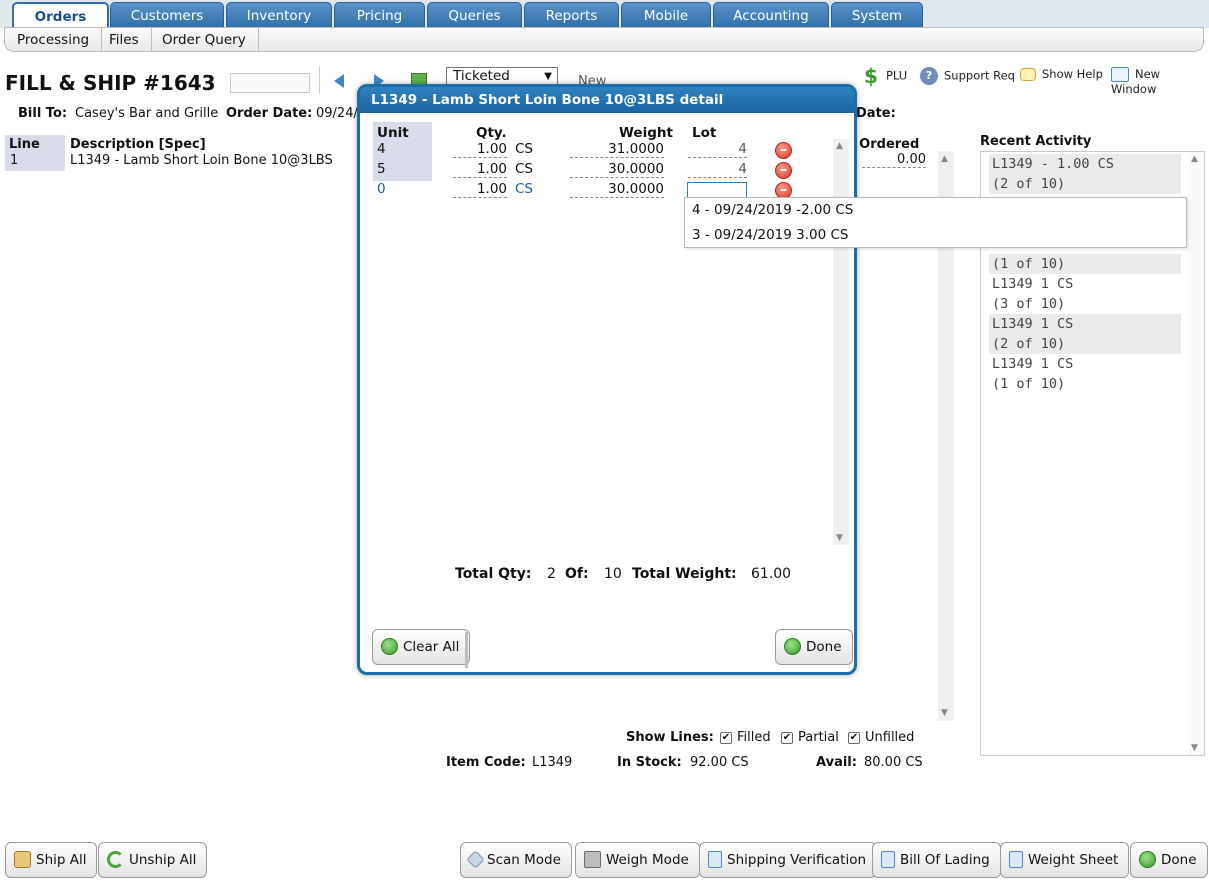  Describe the element at coordinates (890, 737) in the screenshot. I see `unfilled-label: Unfilled` at that location.